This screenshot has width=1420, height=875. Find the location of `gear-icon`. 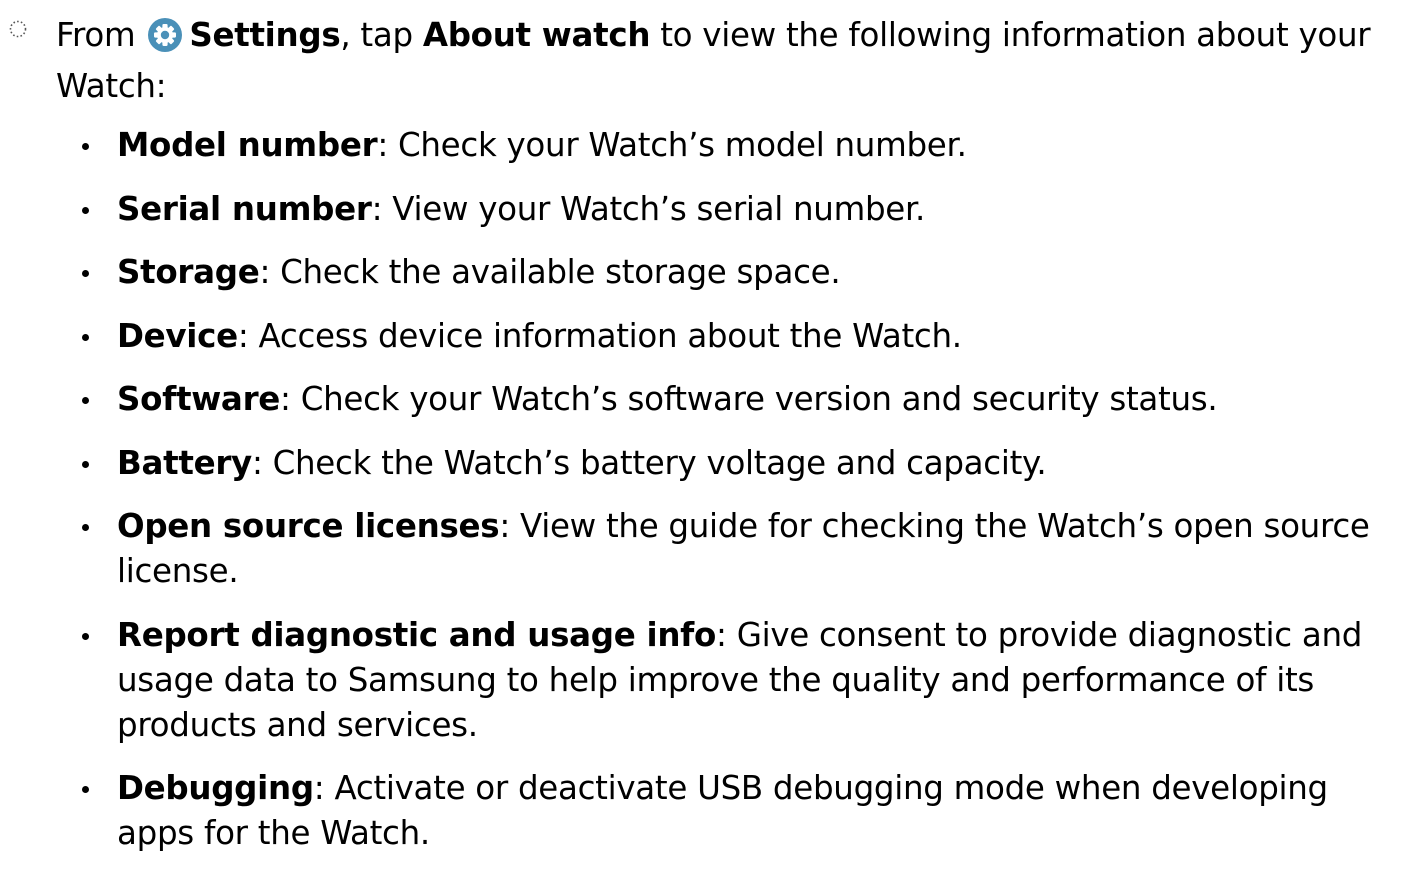

gear-icon is located at coordinates (165, 35).